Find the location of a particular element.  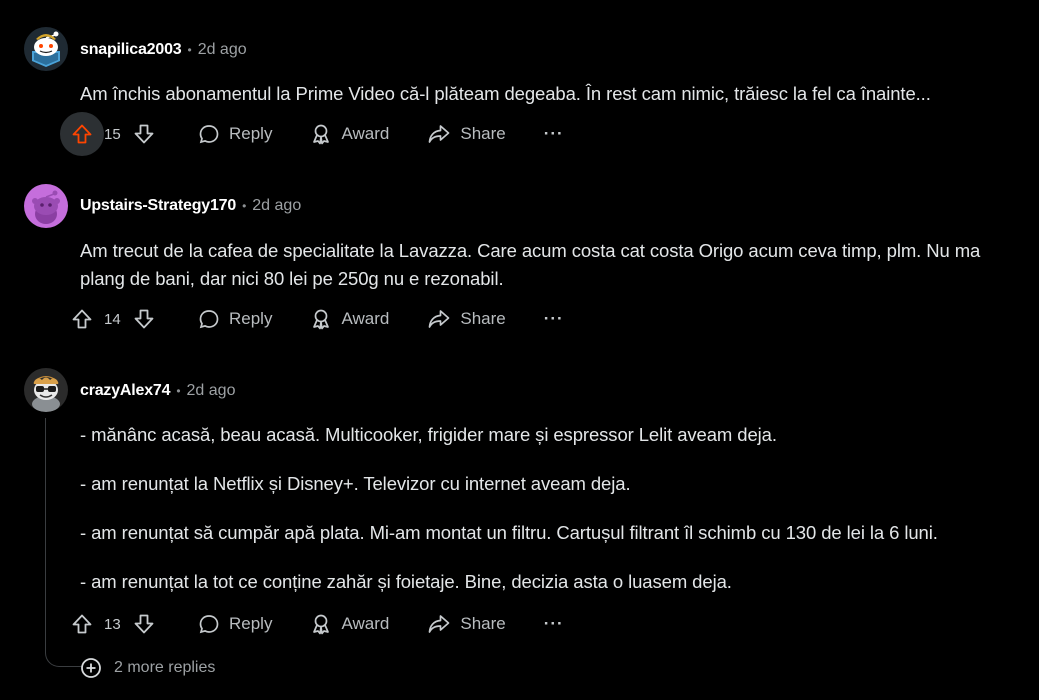

add-circle-icon is located at coordinates (91, 668).